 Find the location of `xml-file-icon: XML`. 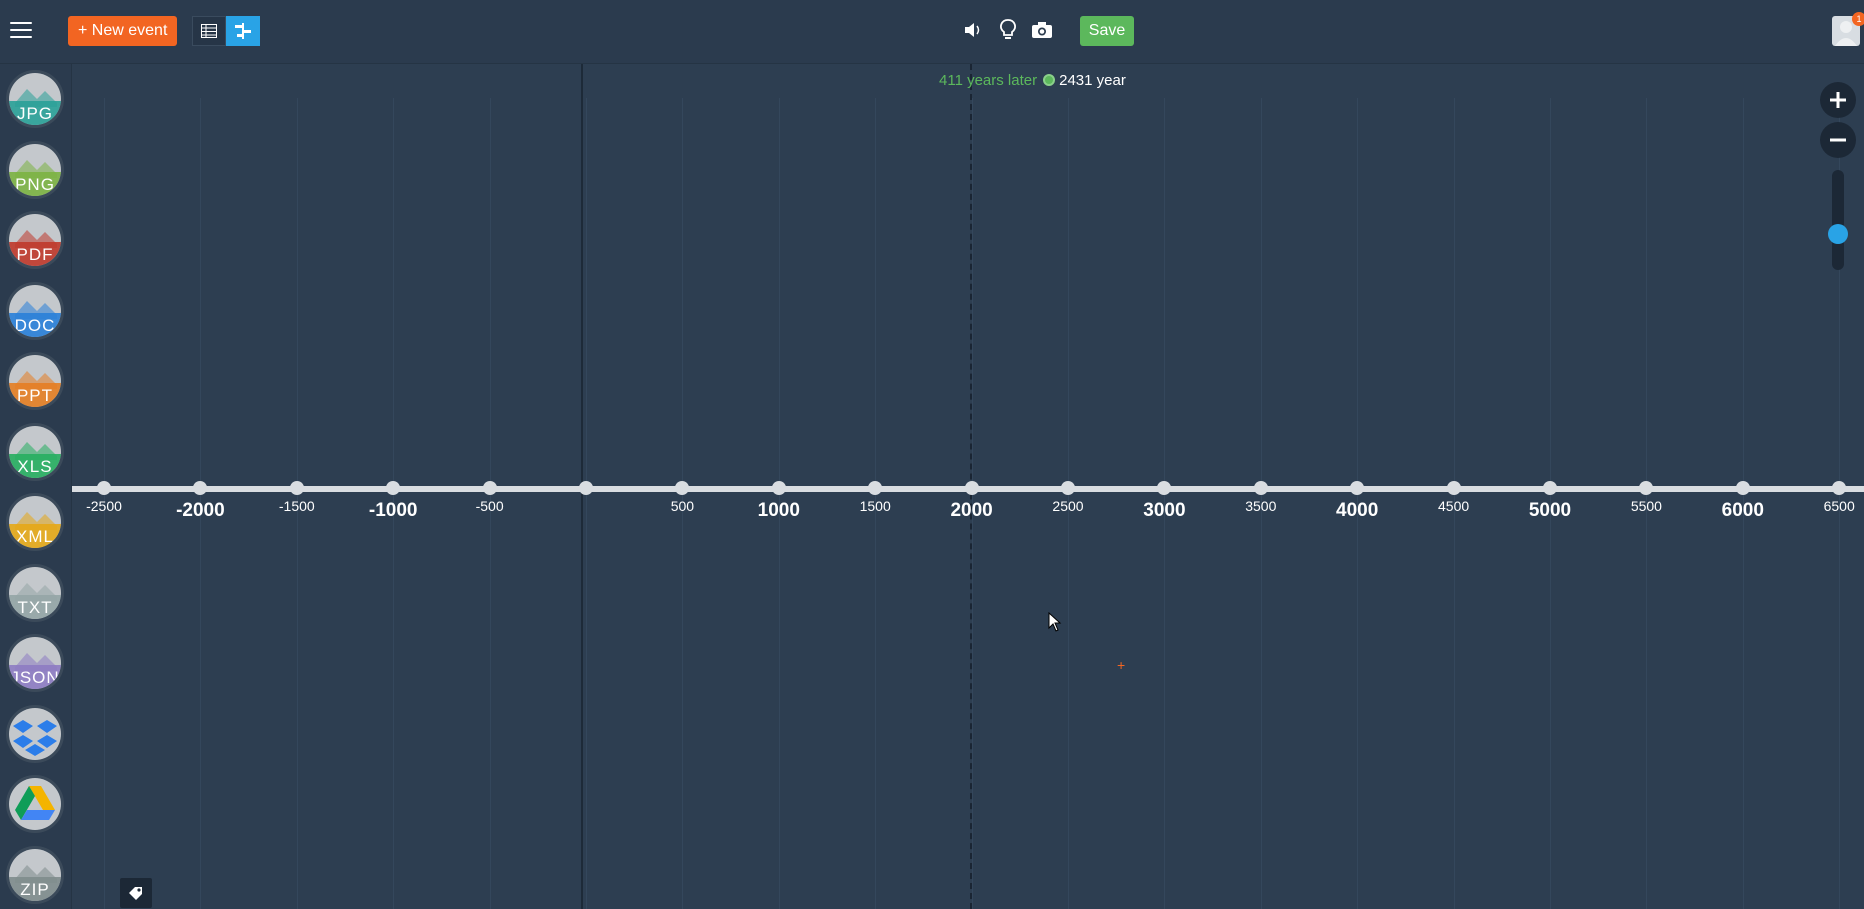

xml-file-icon: XML is located at coordinates (35, 522).